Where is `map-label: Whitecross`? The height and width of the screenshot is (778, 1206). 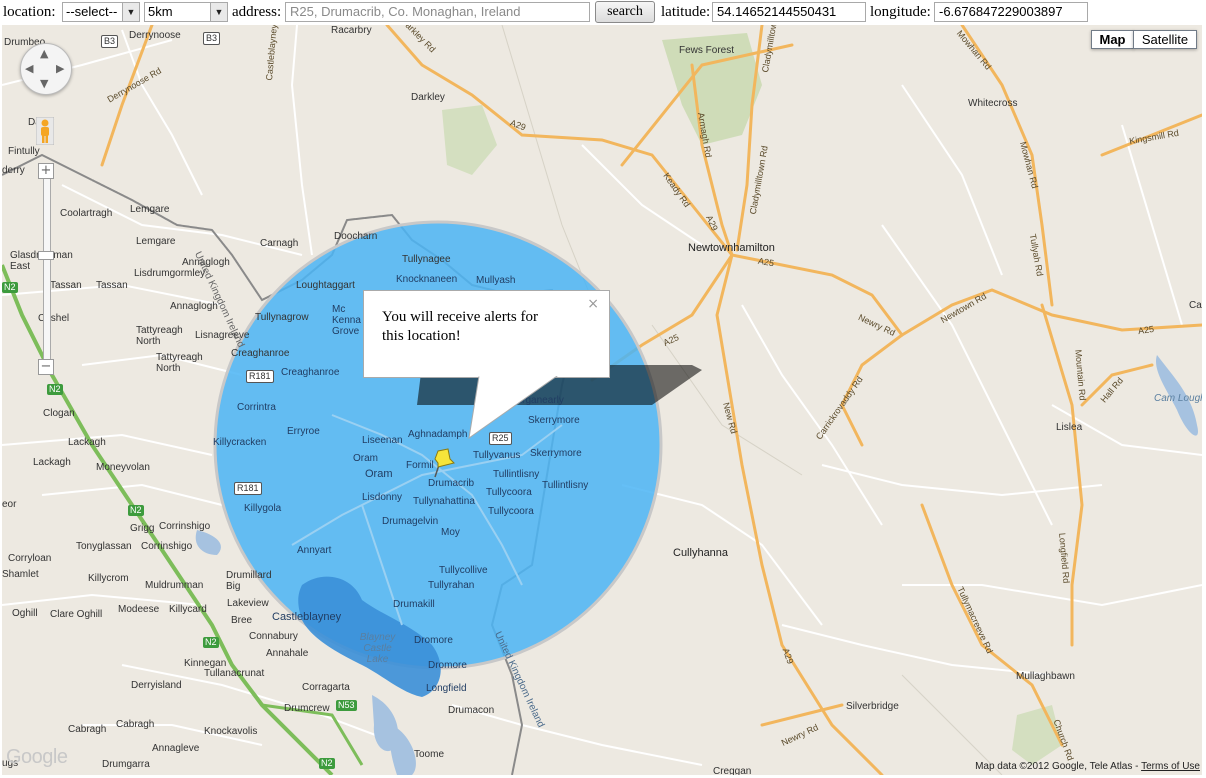 map-label: Whitecross is located at coordinates (993, 103).